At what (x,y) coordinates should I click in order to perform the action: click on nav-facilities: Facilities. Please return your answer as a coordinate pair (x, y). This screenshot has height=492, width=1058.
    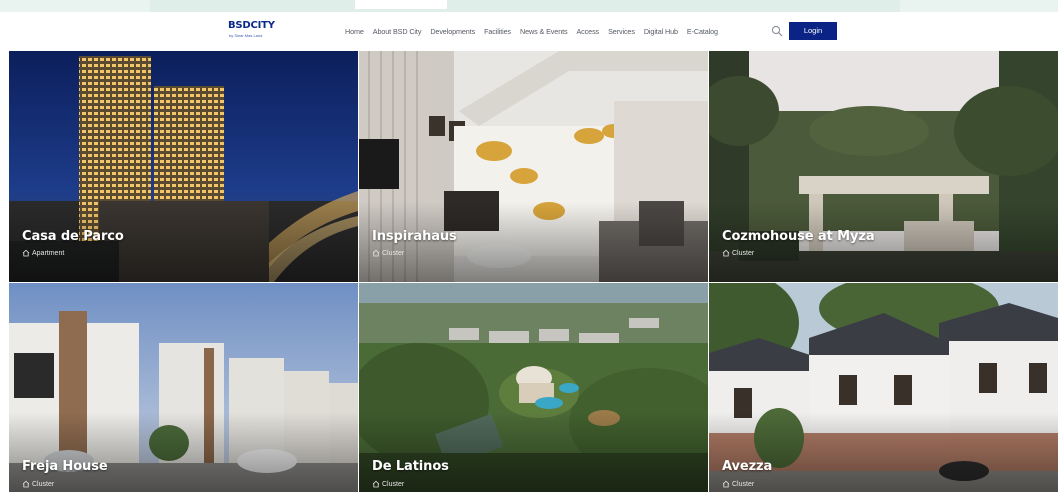
    Looking at the image, I should click on (497, 31).